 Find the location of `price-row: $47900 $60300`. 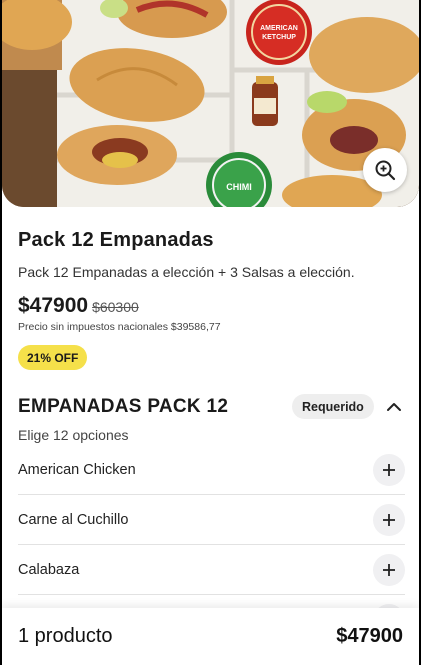

price-row: $47900 $60300 is located at coordinates (78, 306).